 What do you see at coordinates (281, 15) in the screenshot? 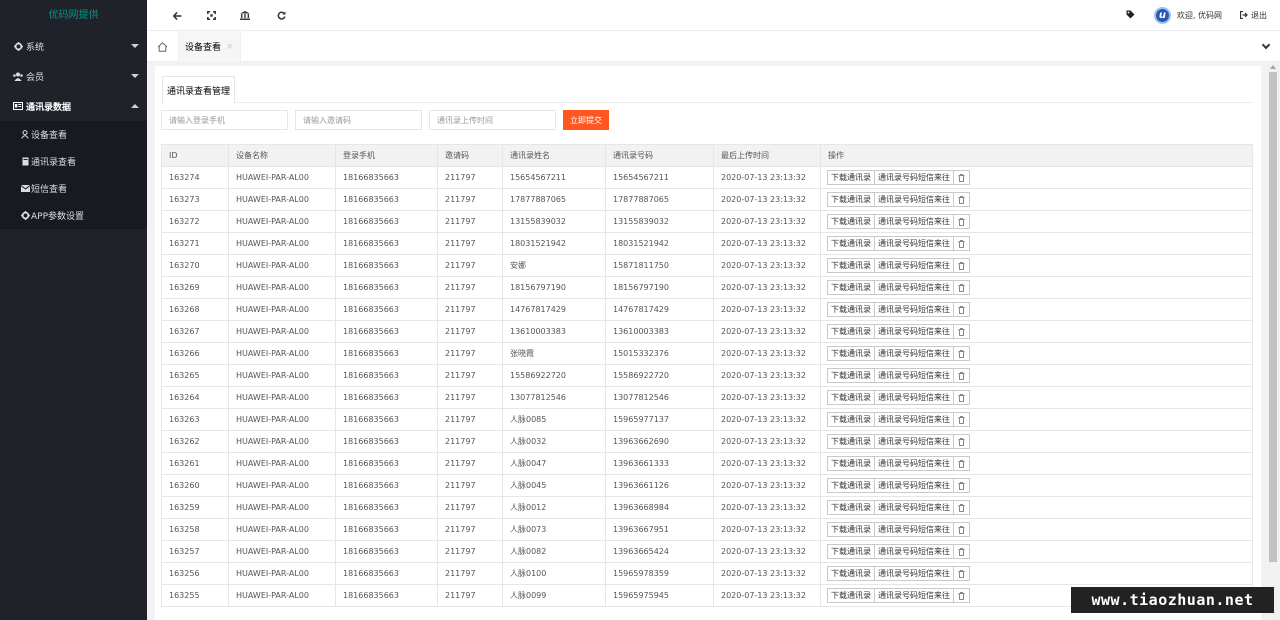
I see `refresh-icon` at bounding box center [281, 15].